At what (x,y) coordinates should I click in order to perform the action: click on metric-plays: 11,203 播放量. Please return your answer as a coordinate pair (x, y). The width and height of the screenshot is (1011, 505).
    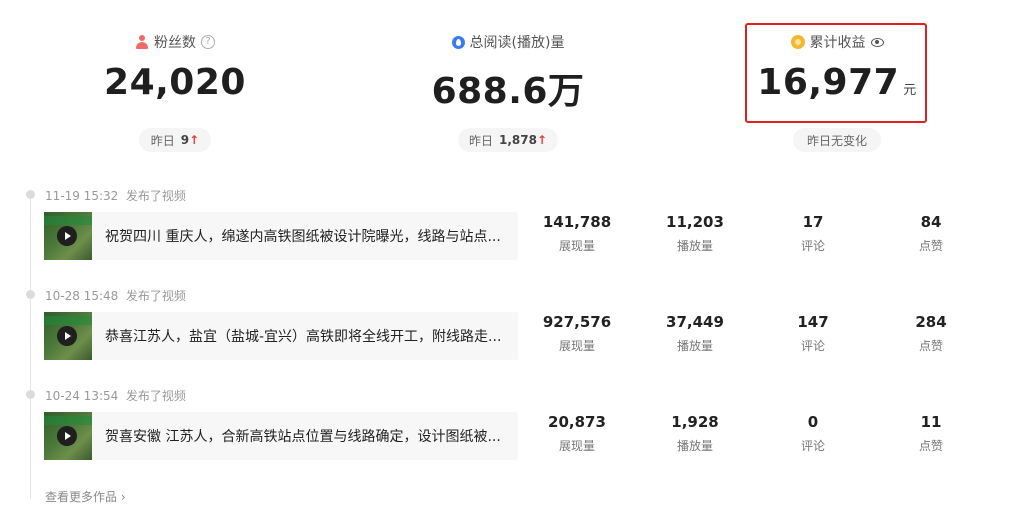
    Looking at the image, I should click on (695, 233).